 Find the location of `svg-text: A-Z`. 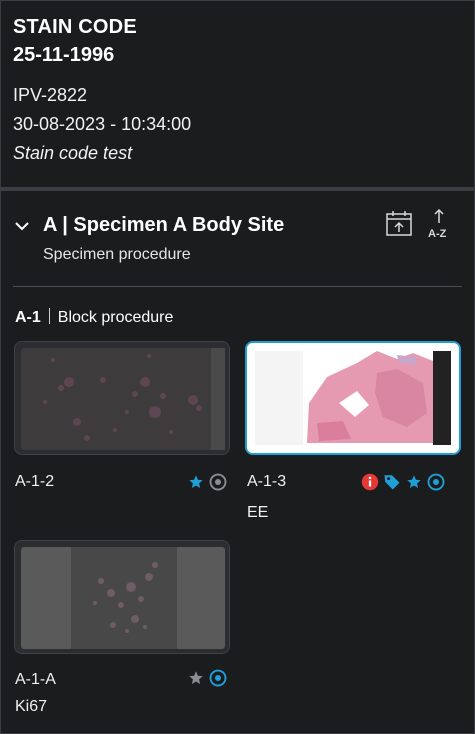

svg-text: A-Z is located at coordinates (437, 233).